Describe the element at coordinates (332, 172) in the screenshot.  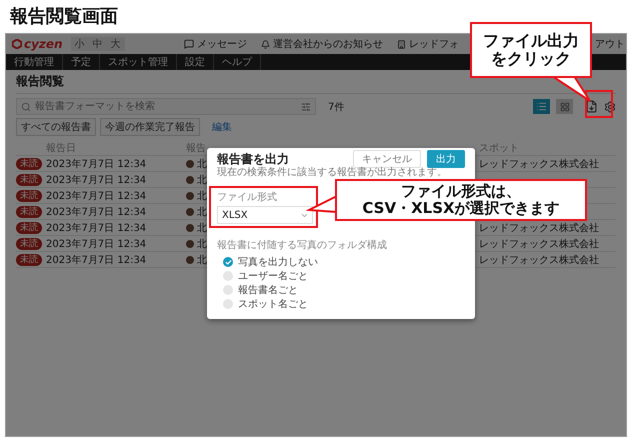
I see `dialog-description: 現在の検索条件に該当する報告書が出力されます。` at that location.